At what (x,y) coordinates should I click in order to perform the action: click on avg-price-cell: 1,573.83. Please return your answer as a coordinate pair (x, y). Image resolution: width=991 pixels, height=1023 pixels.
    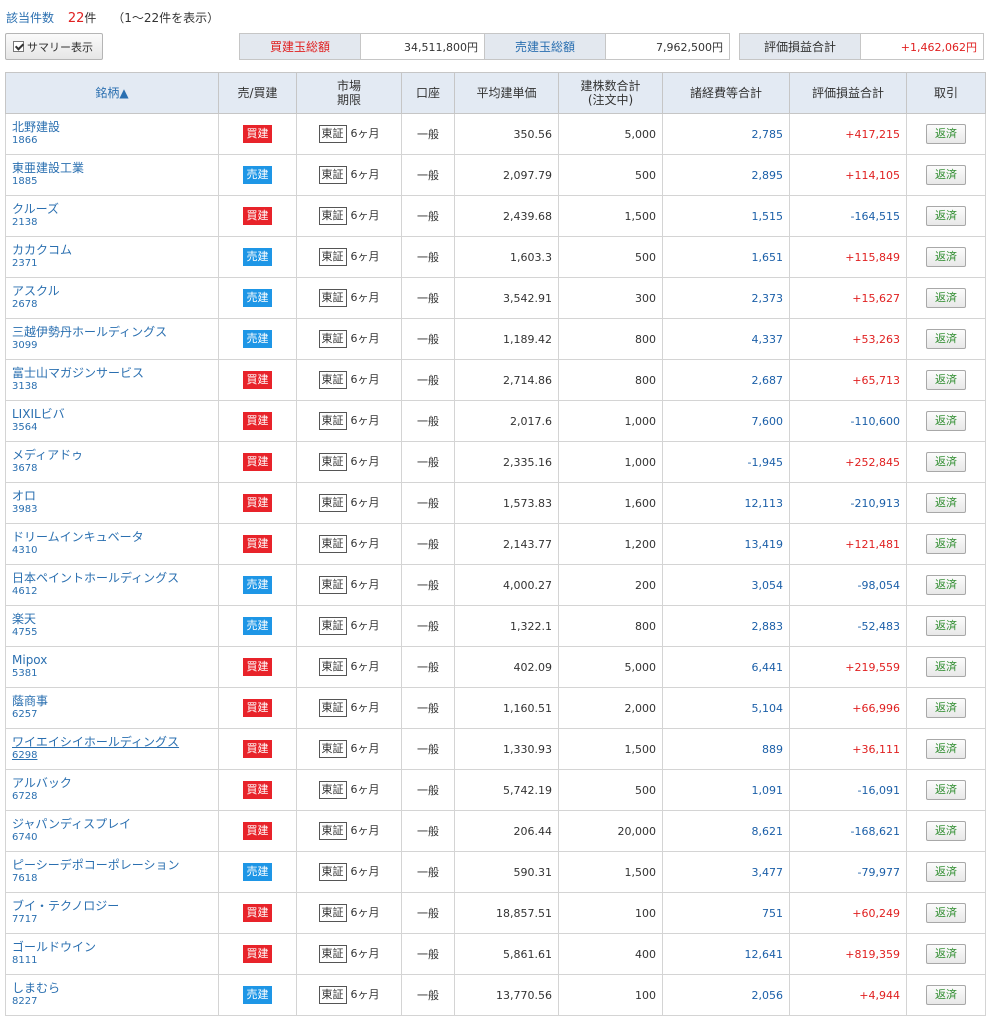
    Looking at the image, I should click on (506, 503).